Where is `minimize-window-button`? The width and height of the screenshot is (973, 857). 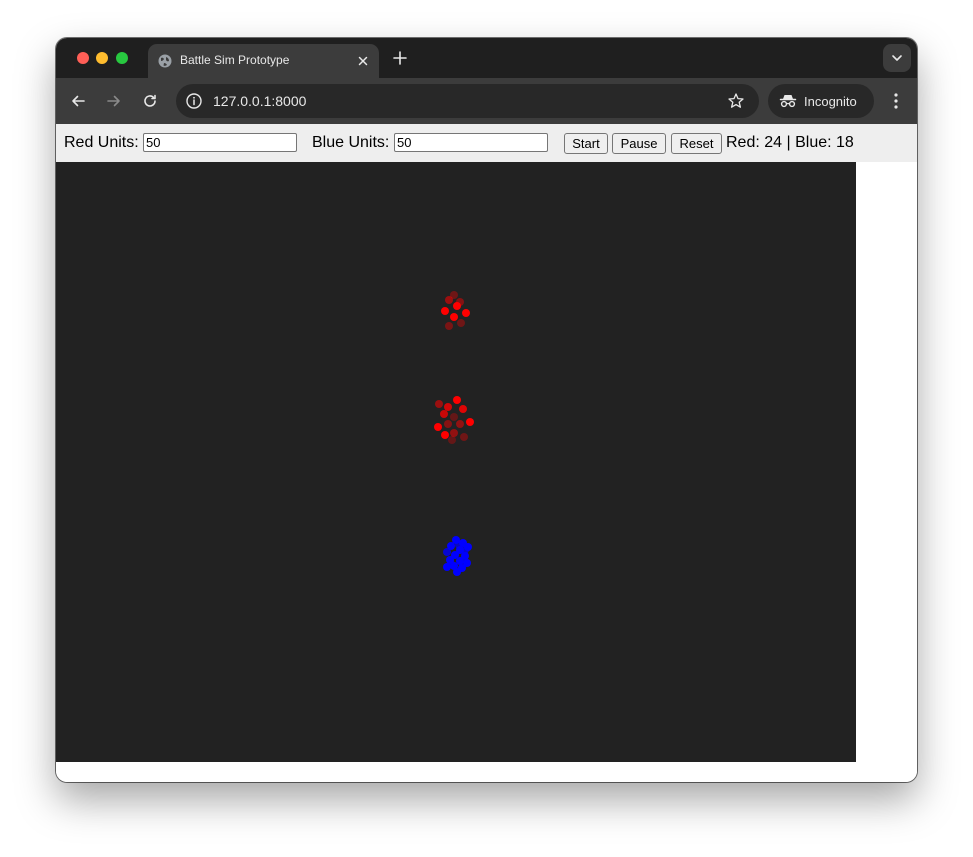 minimize-window-button is located at coordinates (102, 58).